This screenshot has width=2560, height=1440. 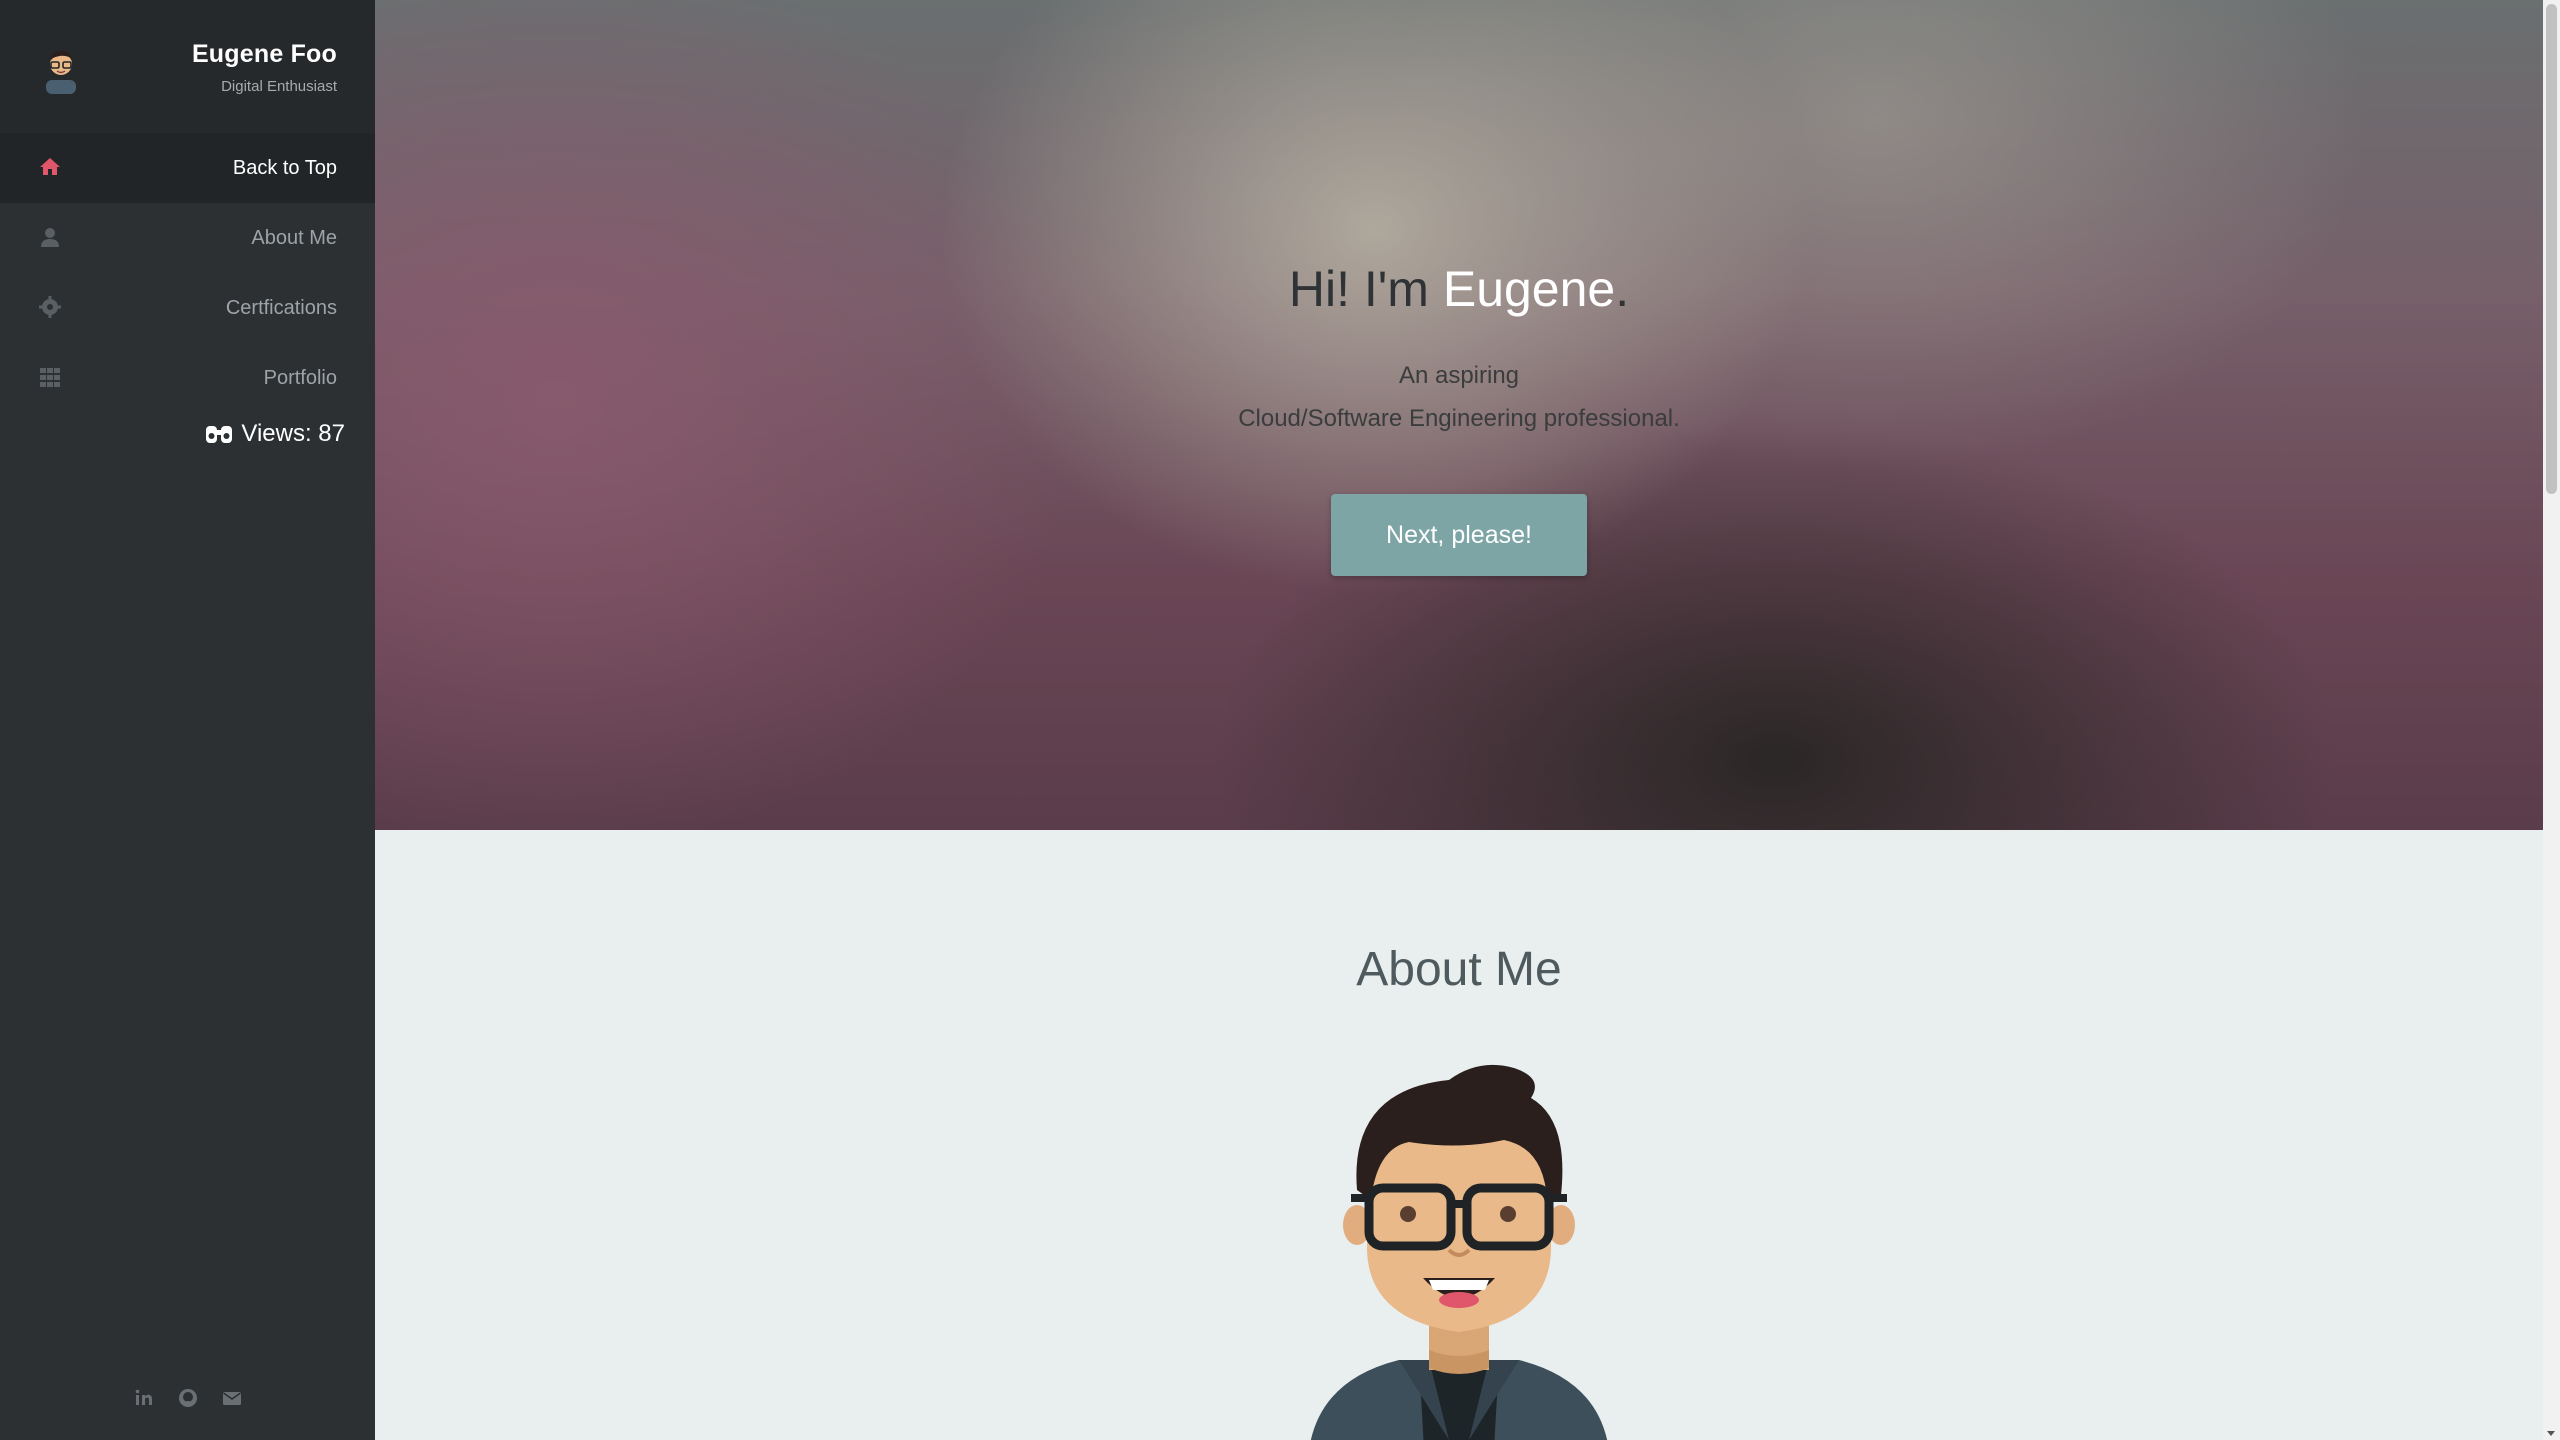 What do you see at coordinates (294, 238) in the screenshot?
I see `nav-item-label: About Me` at bounding box center [294, 238].